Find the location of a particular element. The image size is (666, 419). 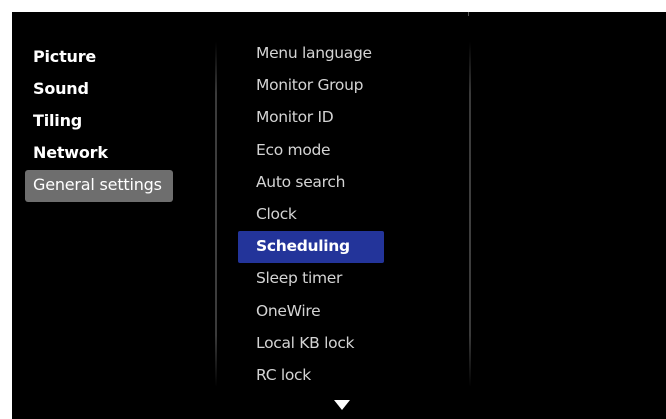

setting-item-clock: Clock is located at coordinates (313, 215).